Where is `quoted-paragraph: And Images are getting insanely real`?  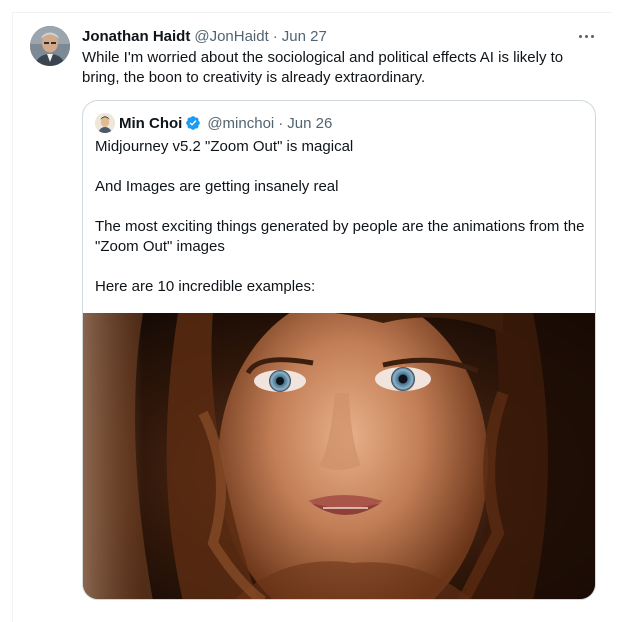
quoted-paragraph: And Images are getting insanely real is located at coordinates (217, 186).